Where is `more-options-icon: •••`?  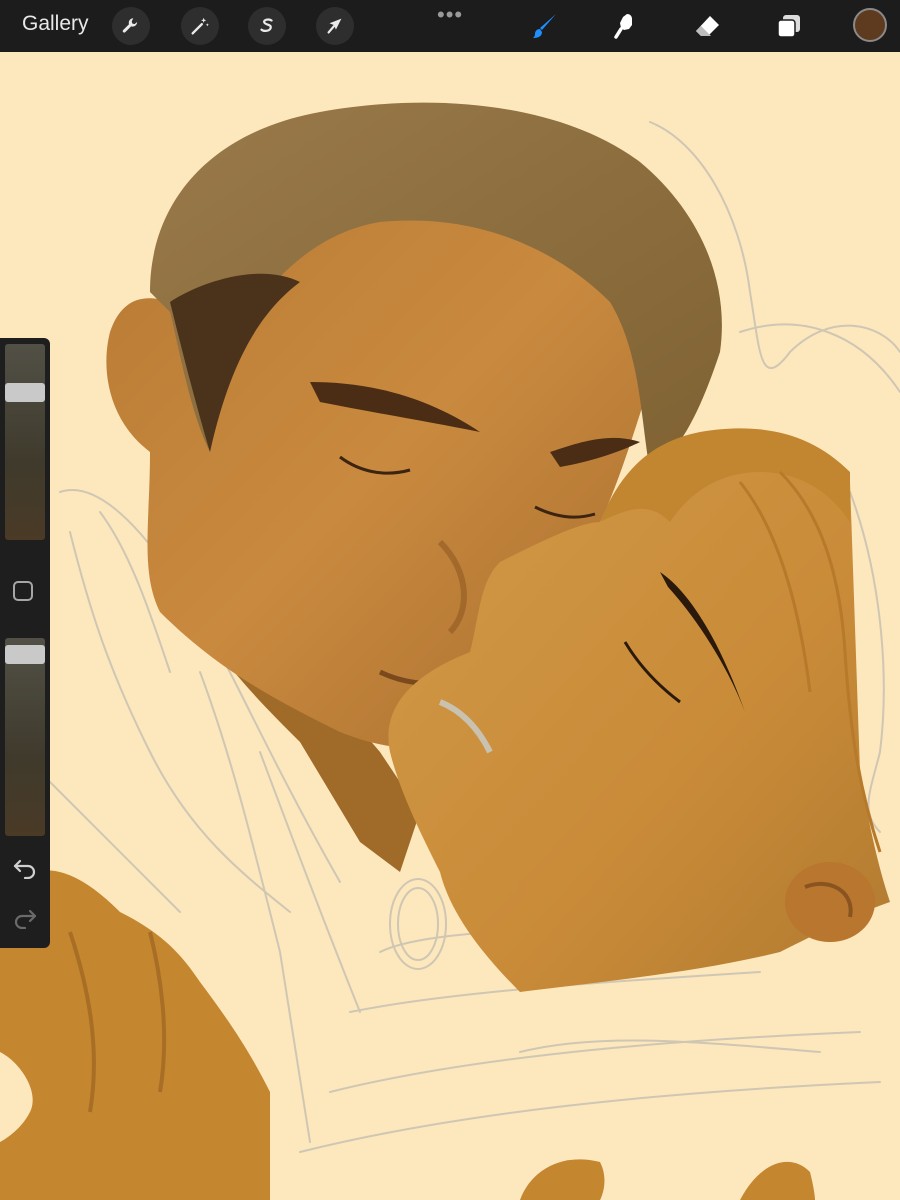 more-options-icon: ••• is located at coordinates (450, 15).